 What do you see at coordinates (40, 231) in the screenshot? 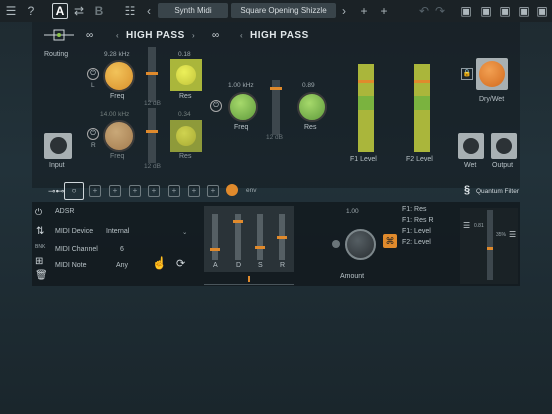
I see `midi-arrows-icon: ⇅` at bounding box center [40, 231].